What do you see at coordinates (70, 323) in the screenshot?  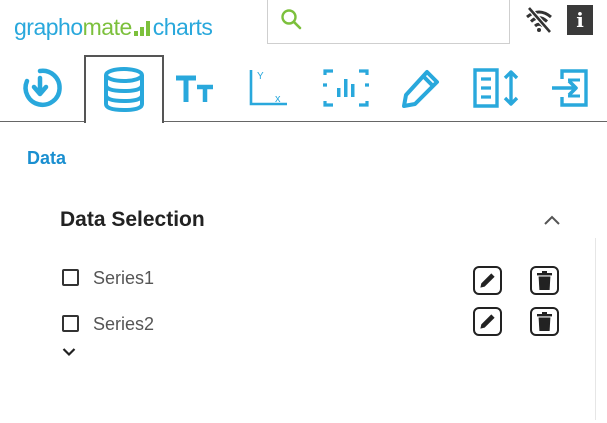 I see `series2-checkbox` at bounding box center [70, 323].